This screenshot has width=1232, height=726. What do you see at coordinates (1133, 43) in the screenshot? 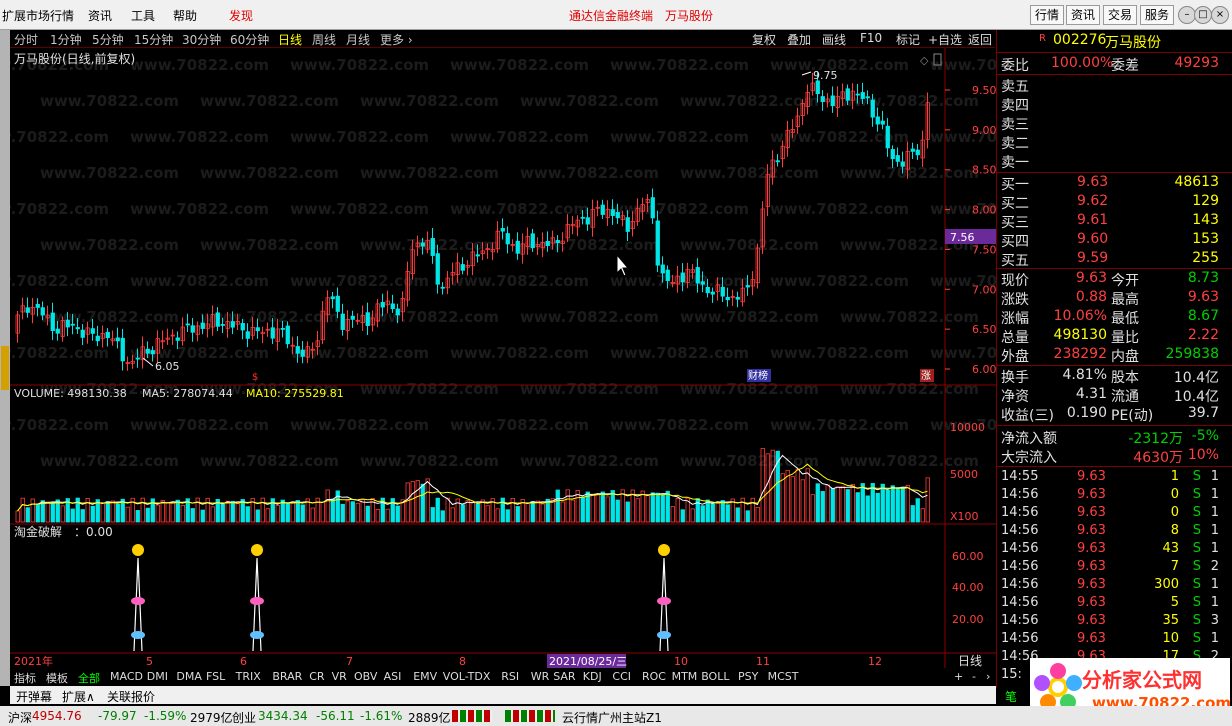
I see `stock-name: 万马股份` at bounding box center [1133, 43].